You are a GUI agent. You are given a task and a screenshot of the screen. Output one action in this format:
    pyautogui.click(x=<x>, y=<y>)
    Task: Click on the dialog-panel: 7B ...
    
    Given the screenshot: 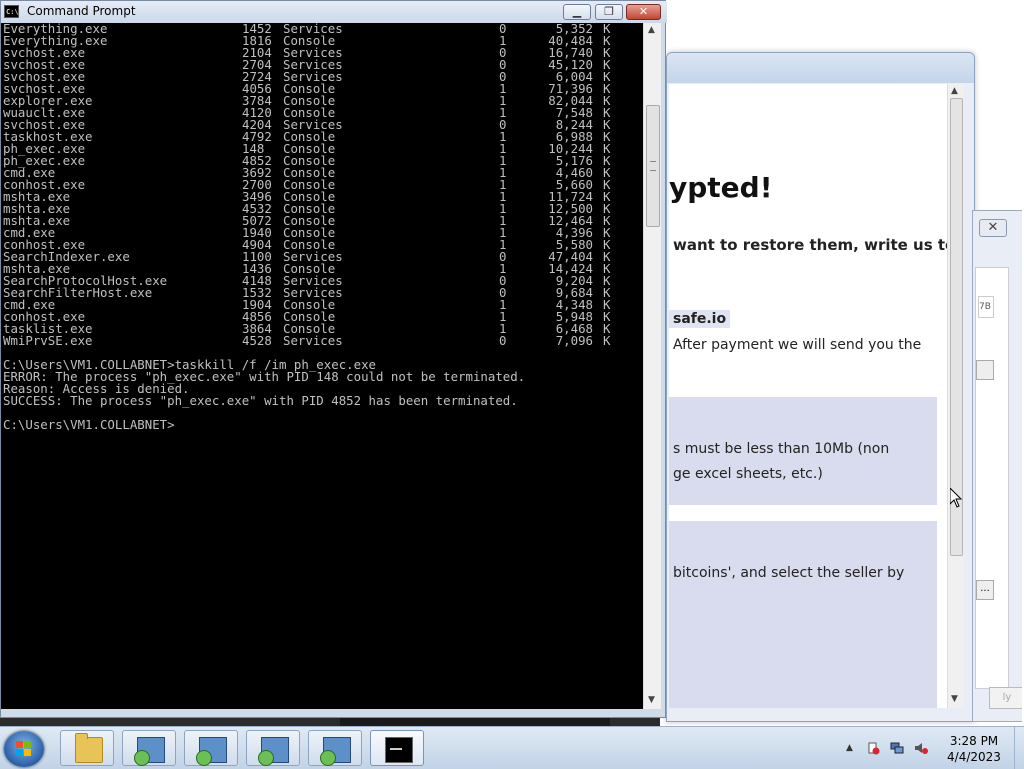 What is the action you would take?
    pyautogui.click(x=992, y=478)
    